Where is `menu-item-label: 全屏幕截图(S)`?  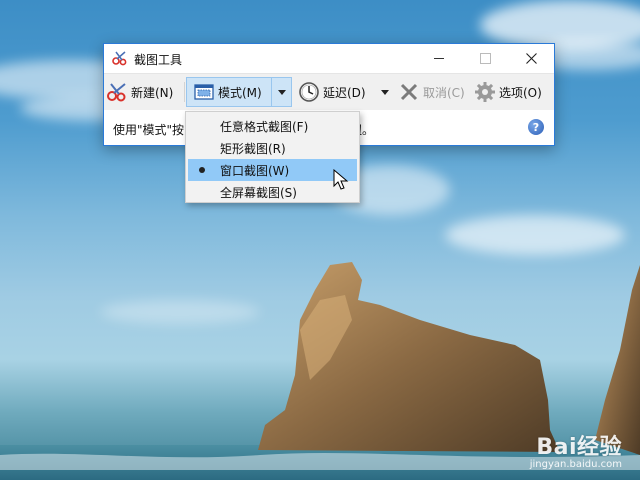 menu-item-label: 全屏幕截图(S) is located at coordinates (258, 192).